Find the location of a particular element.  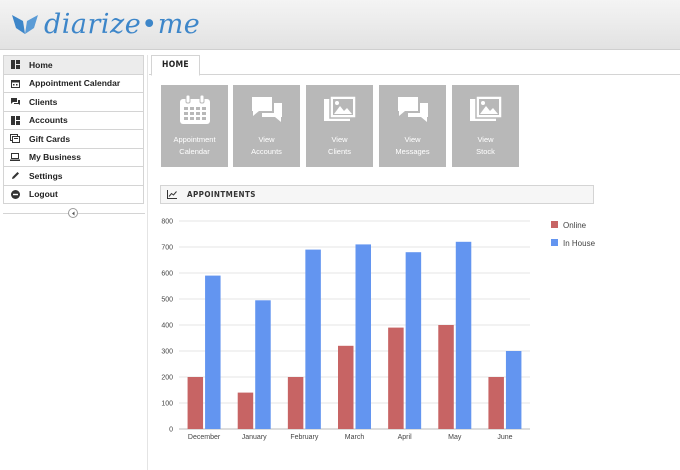

y-tick-label: 100 is located at coordinates (167, 404).